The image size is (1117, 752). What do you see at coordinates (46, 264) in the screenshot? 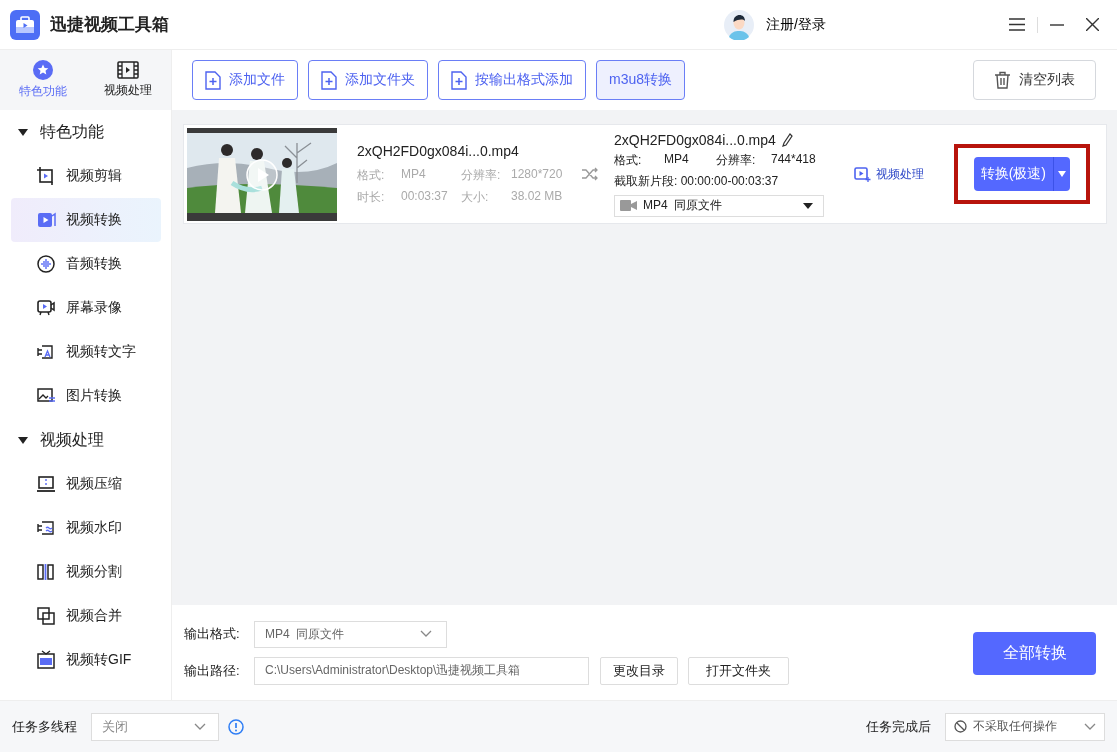
I see `audio-wave-icon` at bounding box center [46, 264].